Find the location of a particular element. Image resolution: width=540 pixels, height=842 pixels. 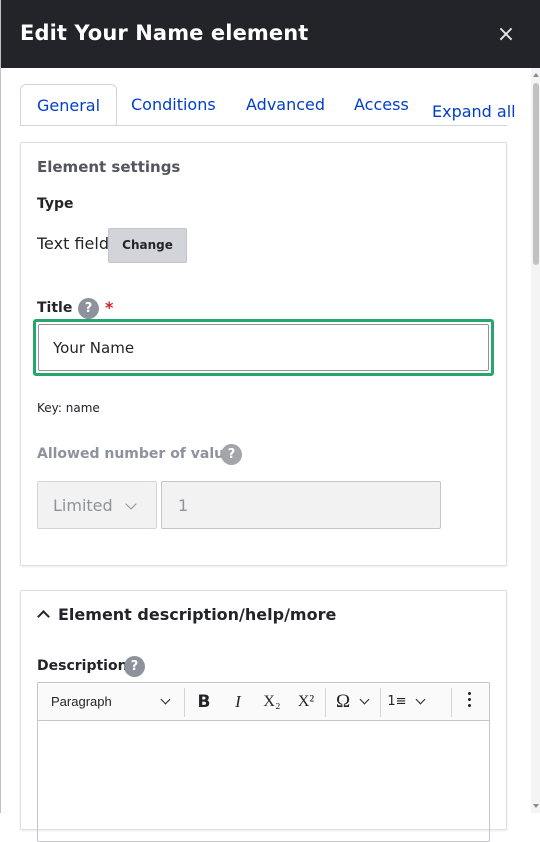

allowed-values-number-input: 1 is located at coordinates (301, 505).